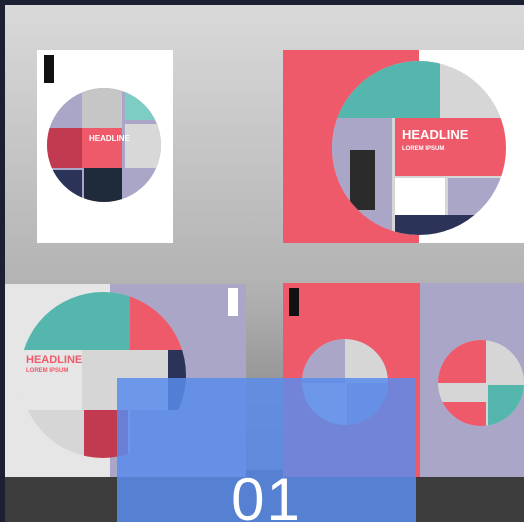 The width and height of the screenshot is (524, 522). Describe the element at coordinates (266, 494) in the screenshot. I see `card-number: 01` at that location.